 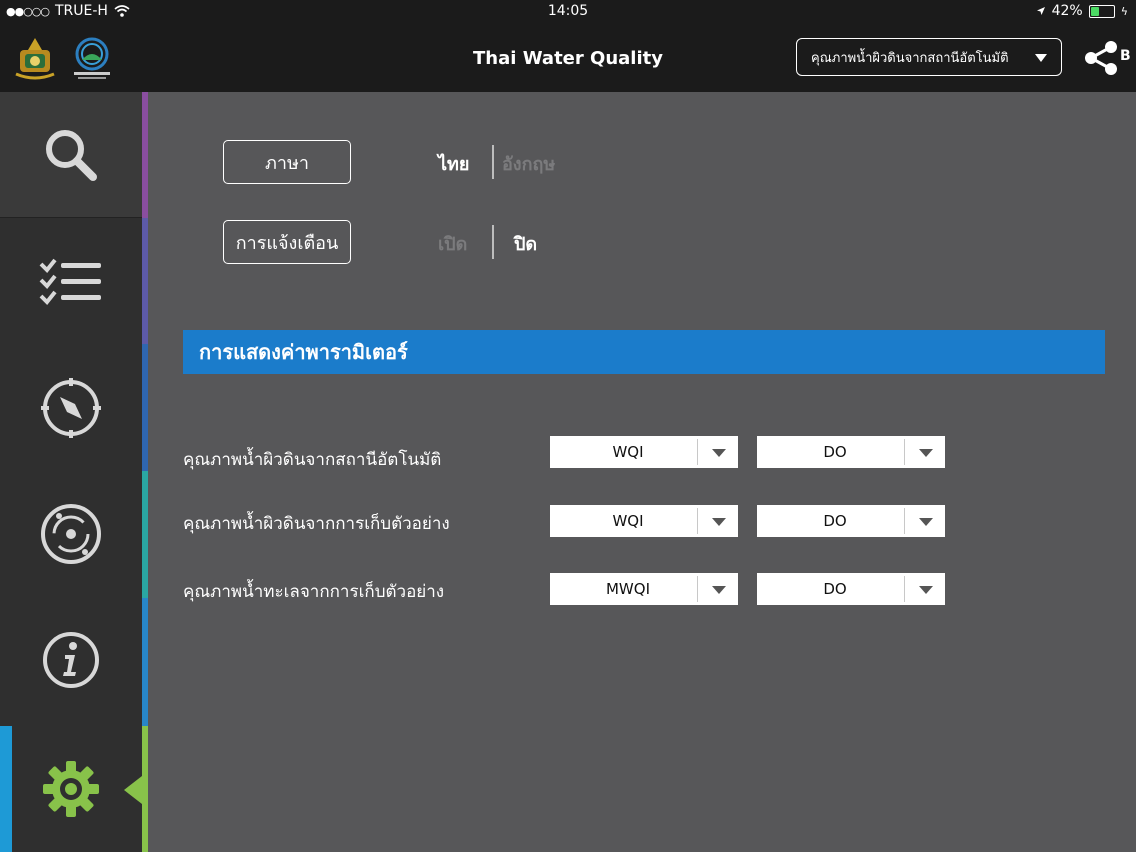 What do you see at coordinates (303, 352) in the screenshot?
I see `section-title: การแสดงค่าพารามิเตอร์` at bounding box center [303, 352].